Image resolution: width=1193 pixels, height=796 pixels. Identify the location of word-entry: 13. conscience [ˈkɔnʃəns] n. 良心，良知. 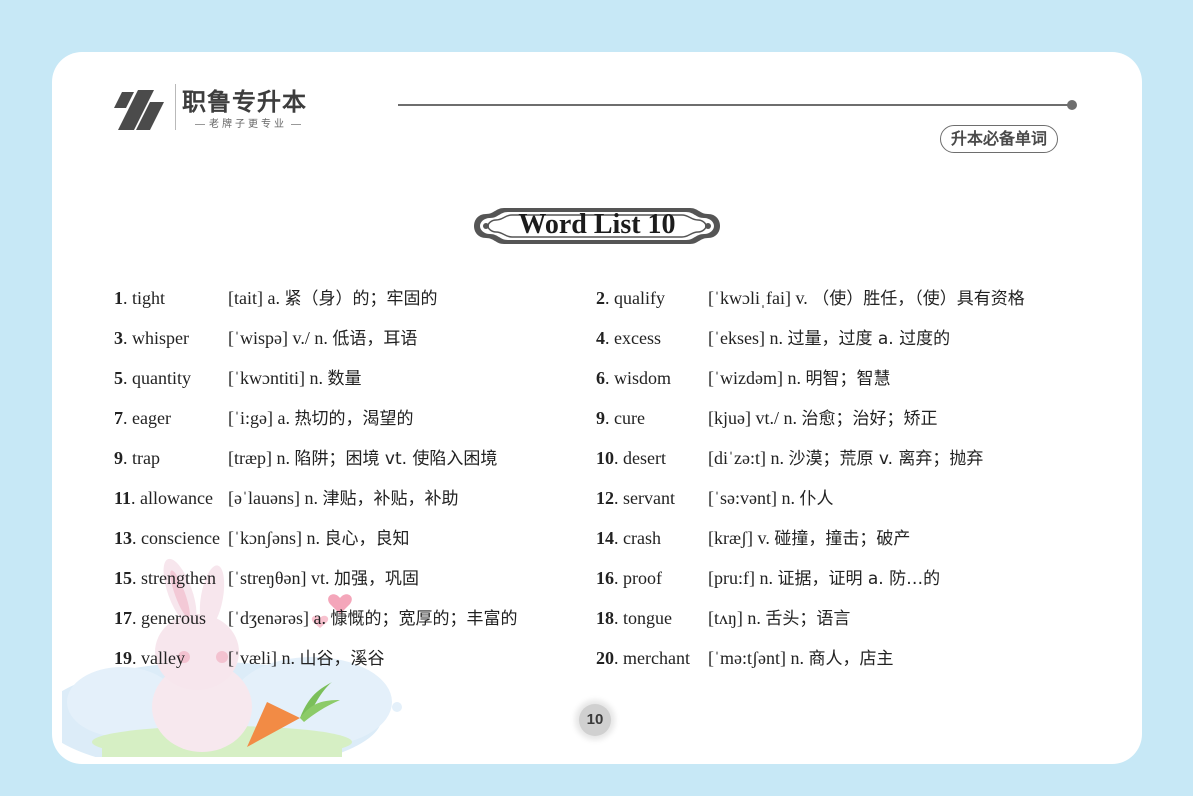
(349, 538).